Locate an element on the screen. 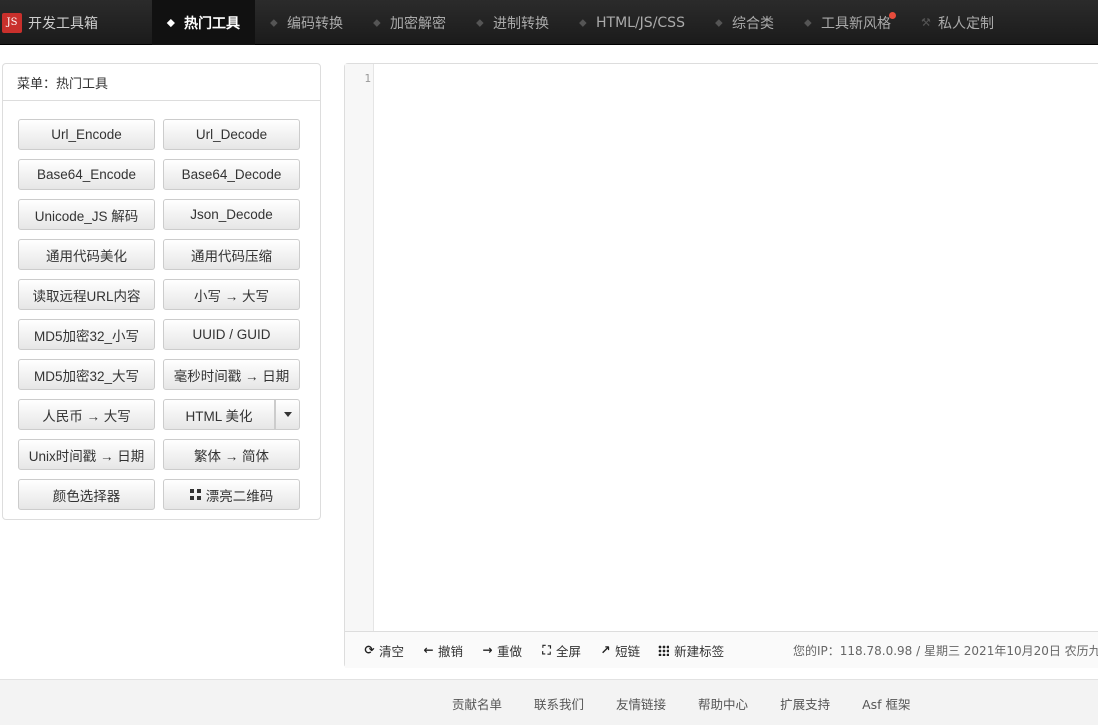 The width and height of the screenshot is (1098, 725). nav-item-misc: ⬥ 综合类 is located at coordinates (744, 22).